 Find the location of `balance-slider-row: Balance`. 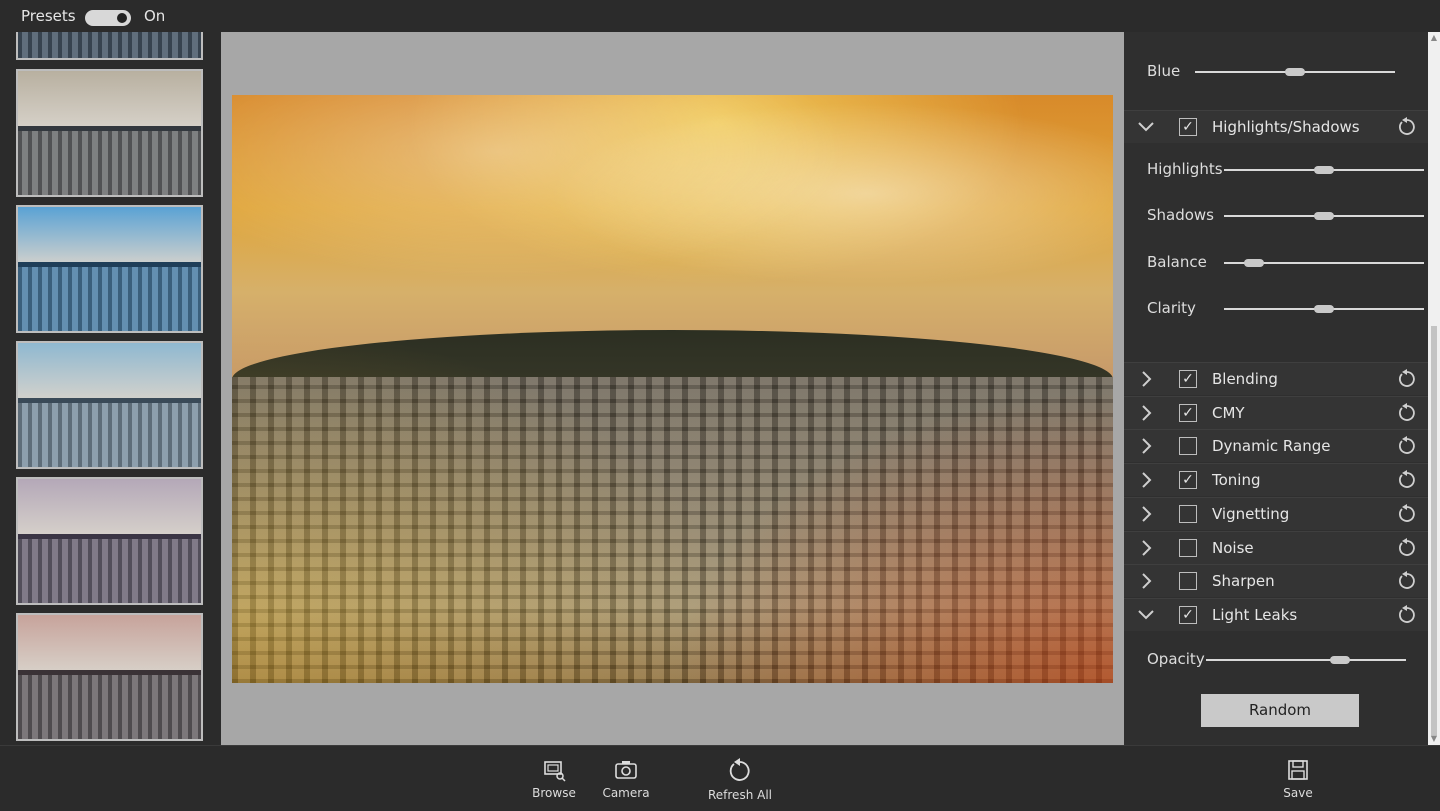

balance-slider-row: Balance is located at coordinates (1276, 262).